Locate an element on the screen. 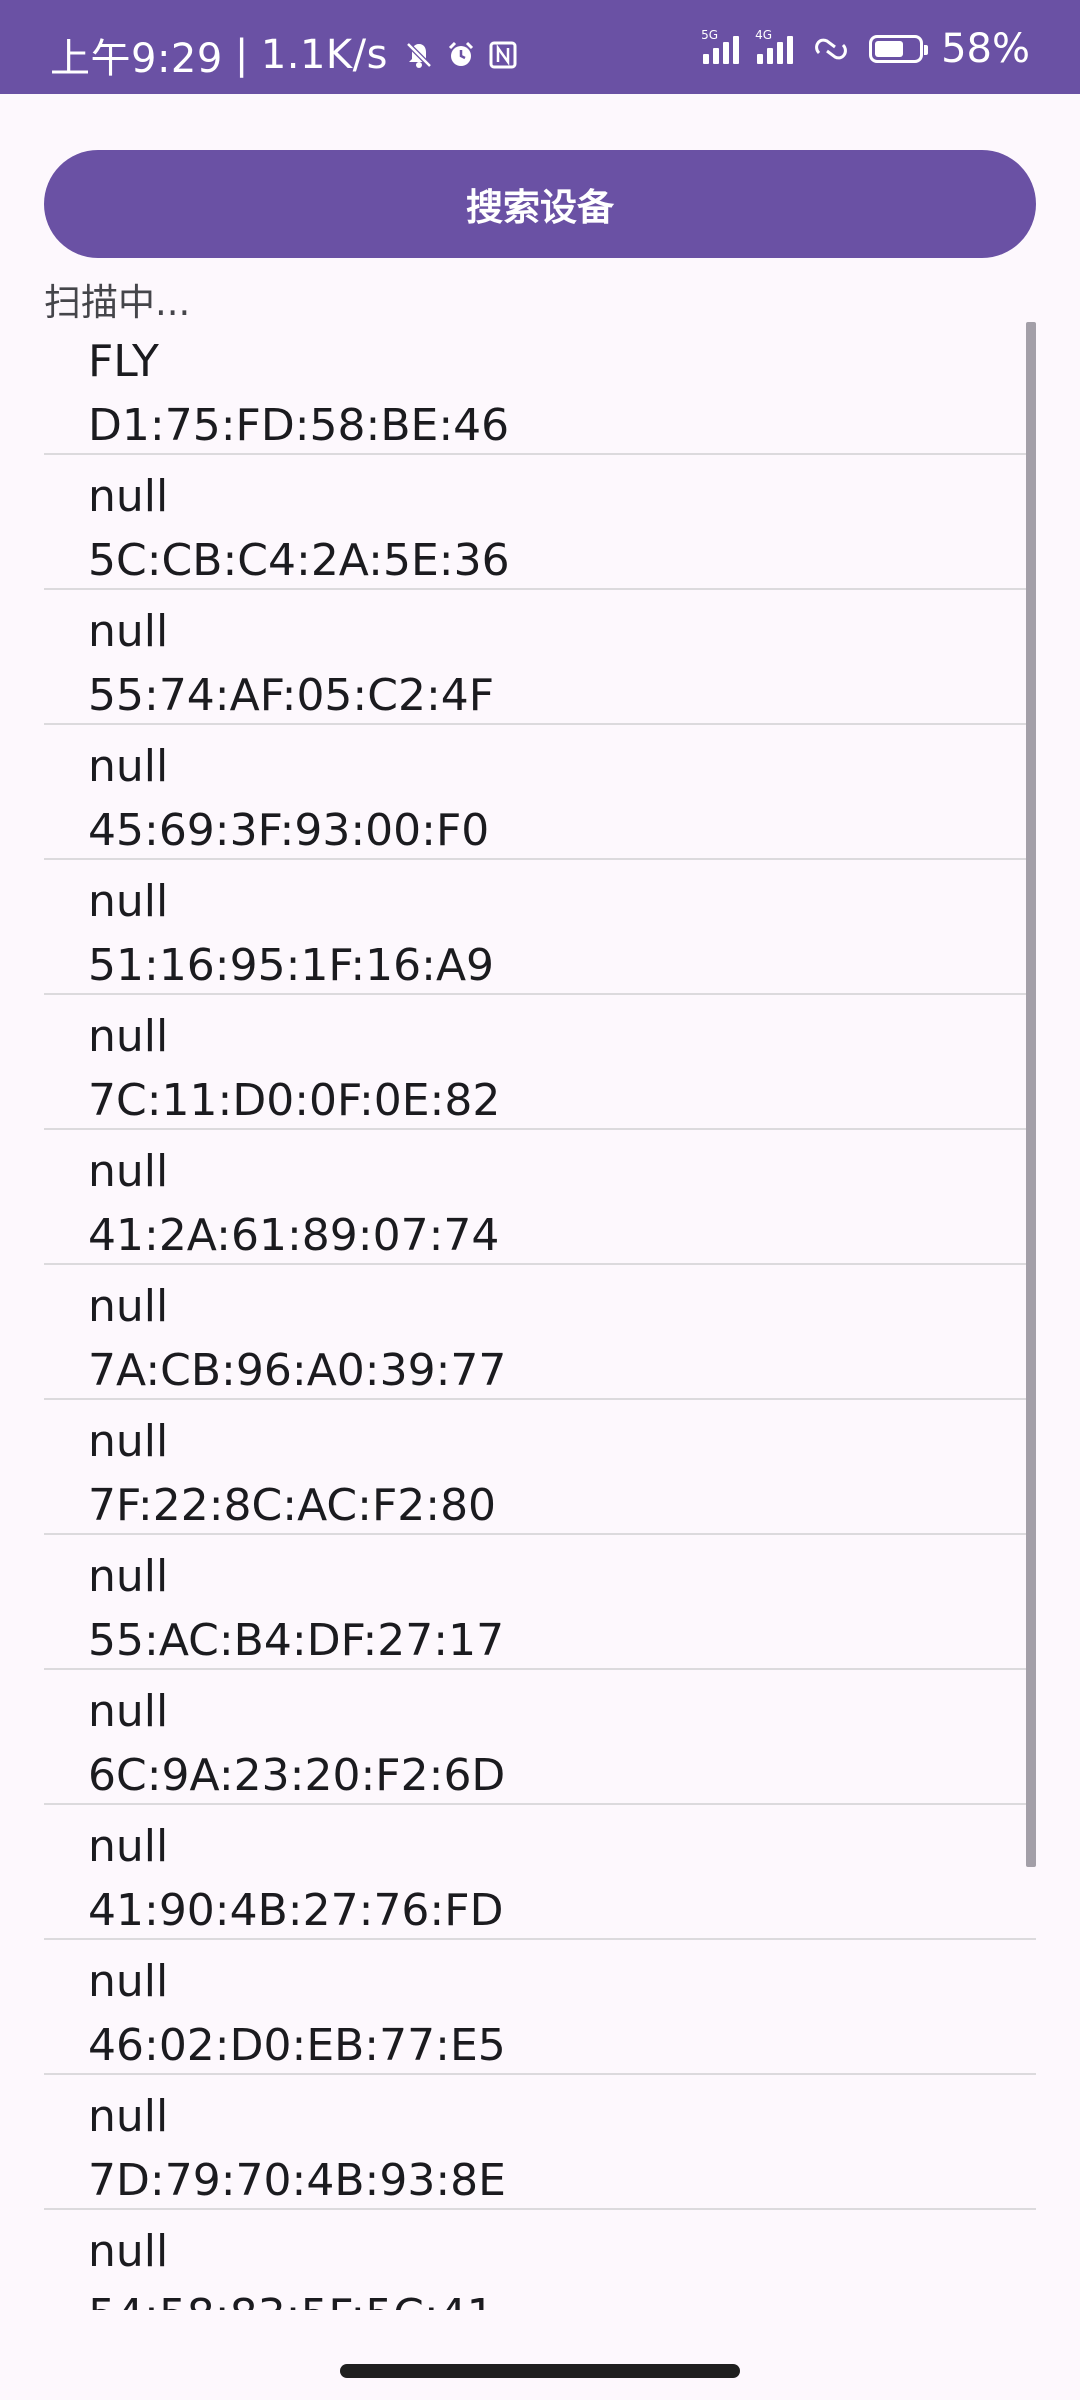  device-list-item: null 7D:79:70:4B:93:8E is located at coordinates (540, 2142).